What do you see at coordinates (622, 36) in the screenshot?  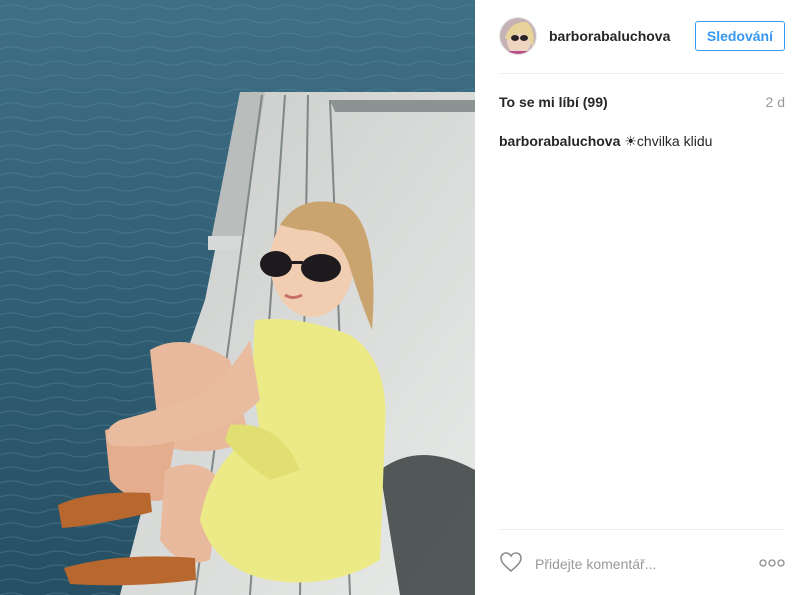 I see `post-username: barborabaluchova` at bounding box center [622, 36].